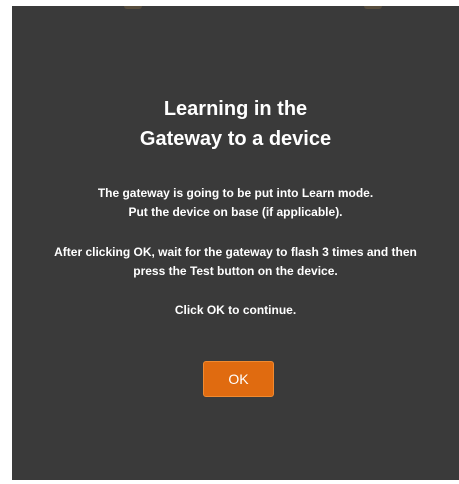 The width and height of the screenshot is (459, 484). I want to click on top-accent-right, so click(373, 7).